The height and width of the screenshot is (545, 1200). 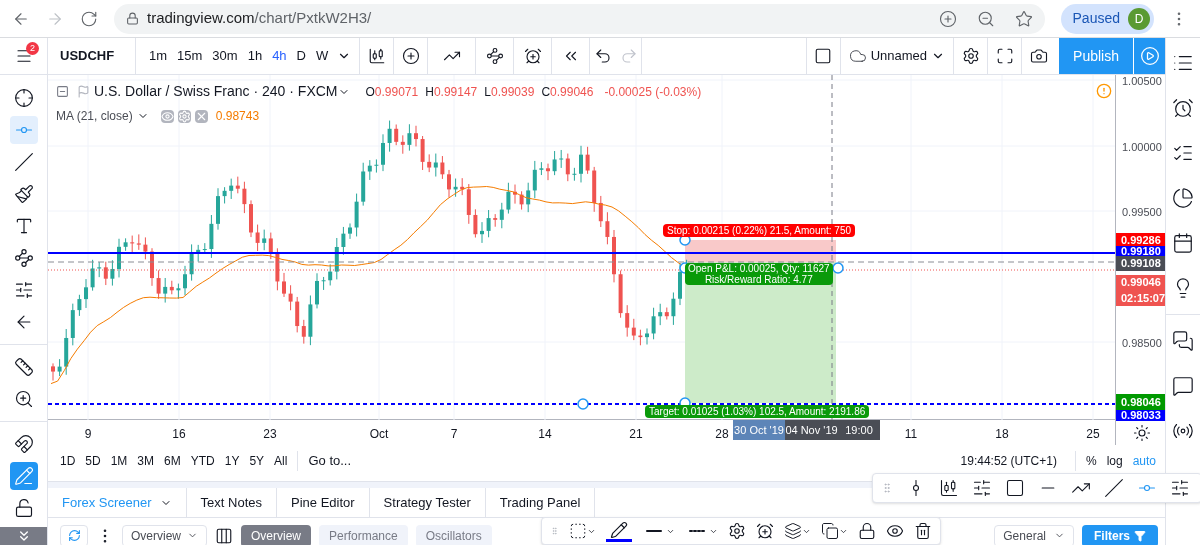 What do you see at coordinates (513, 92) in the screenshot?
I see `ohlc-value: 0.99039` at bounding box center [513, 92].